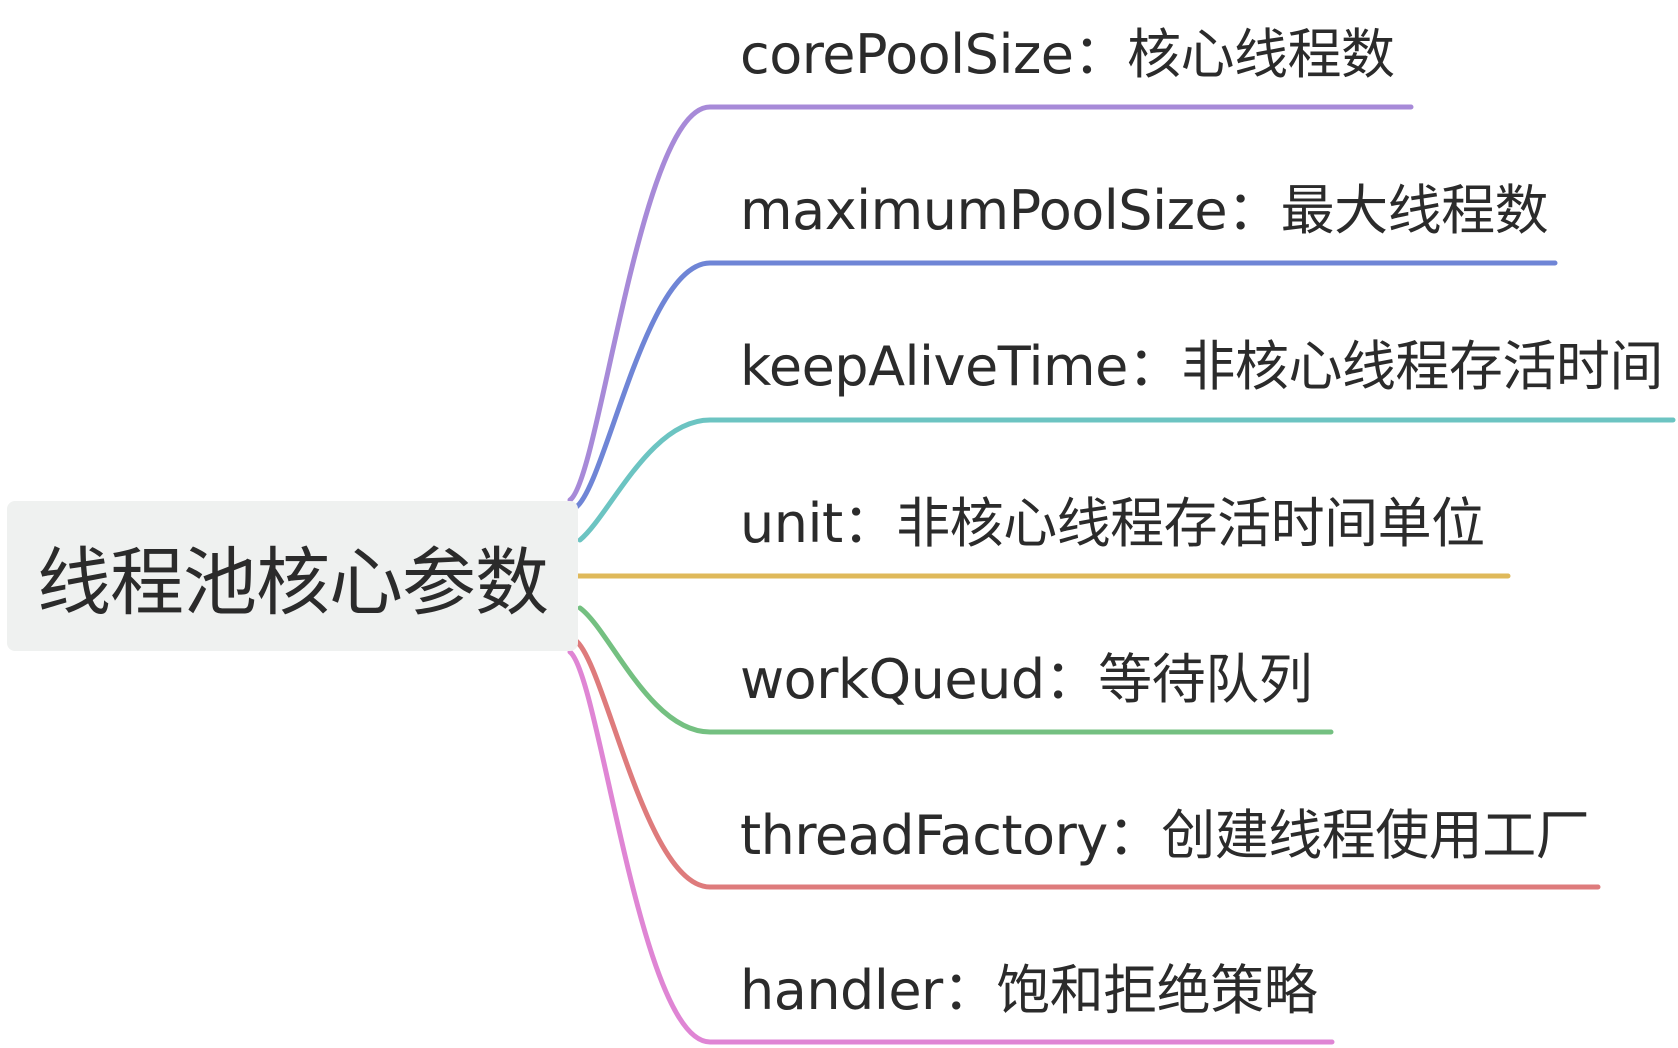  Describe the element at coordinates (1165, 836) in the screenshot. I see `branch-node-thread-factory: threadFactory：创建线程使用工厂` at that location.